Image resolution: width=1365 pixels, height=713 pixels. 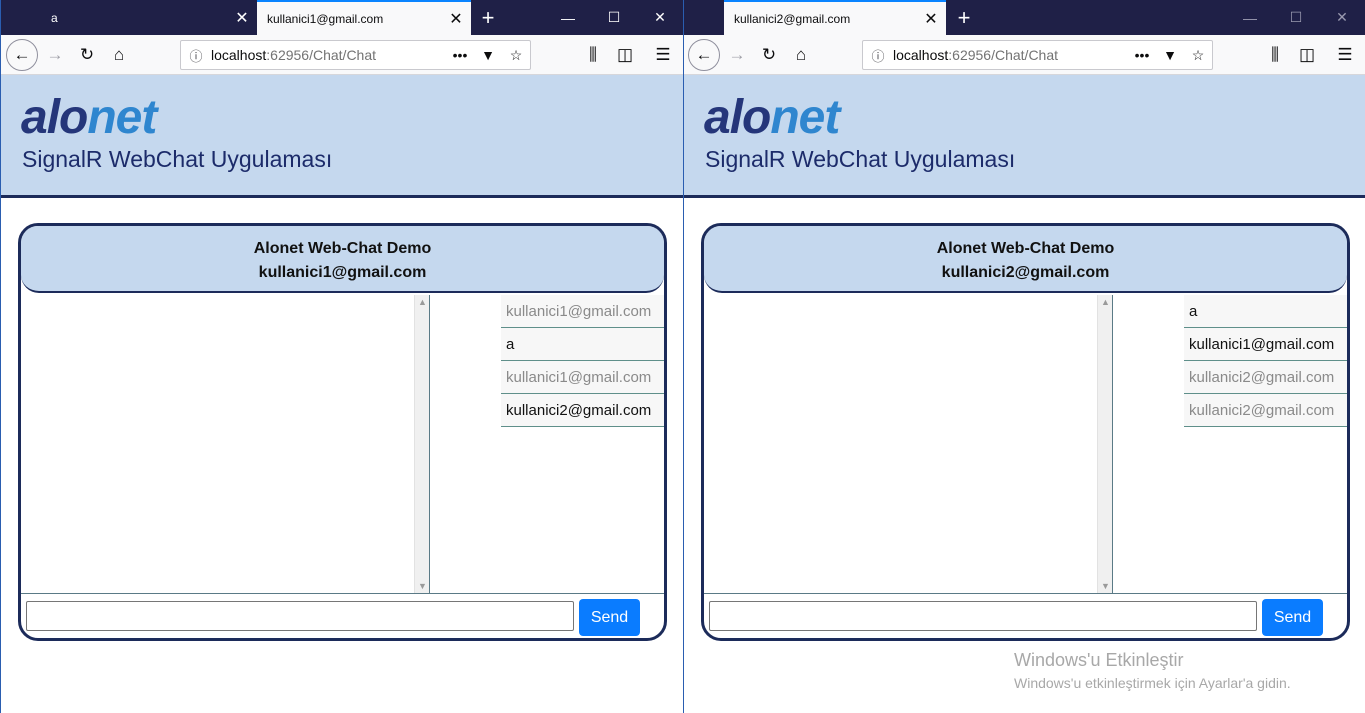 What do you see at coordinates (1099, 660) in the screenshot?
I see `watermark-title: Windows'u Etkinleştir` at bounding box center [1099, 660].